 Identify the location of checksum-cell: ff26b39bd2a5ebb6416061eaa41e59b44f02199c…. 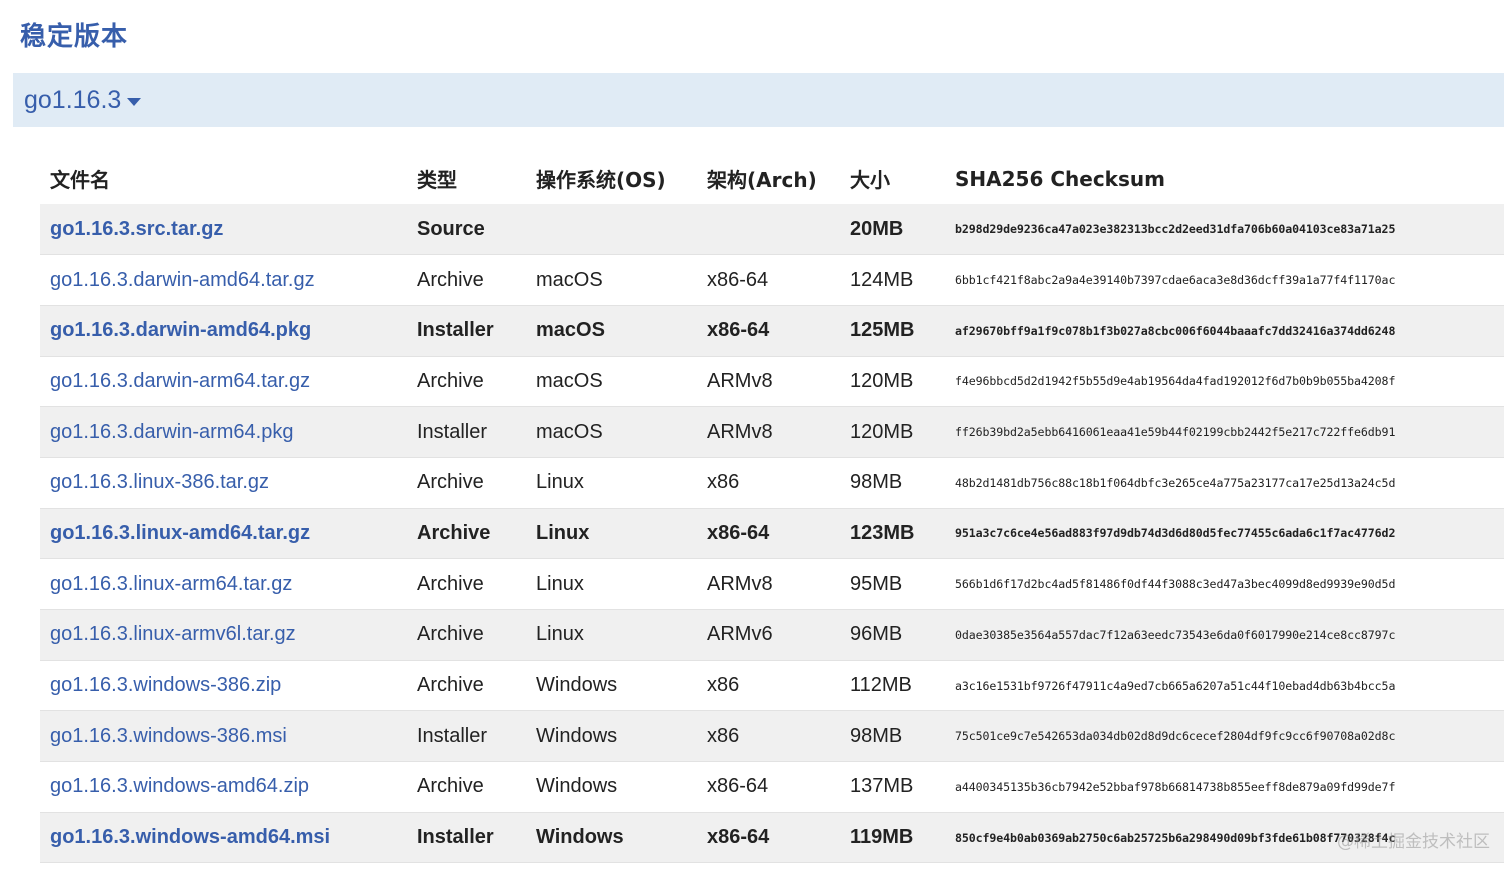
(1224, 432).